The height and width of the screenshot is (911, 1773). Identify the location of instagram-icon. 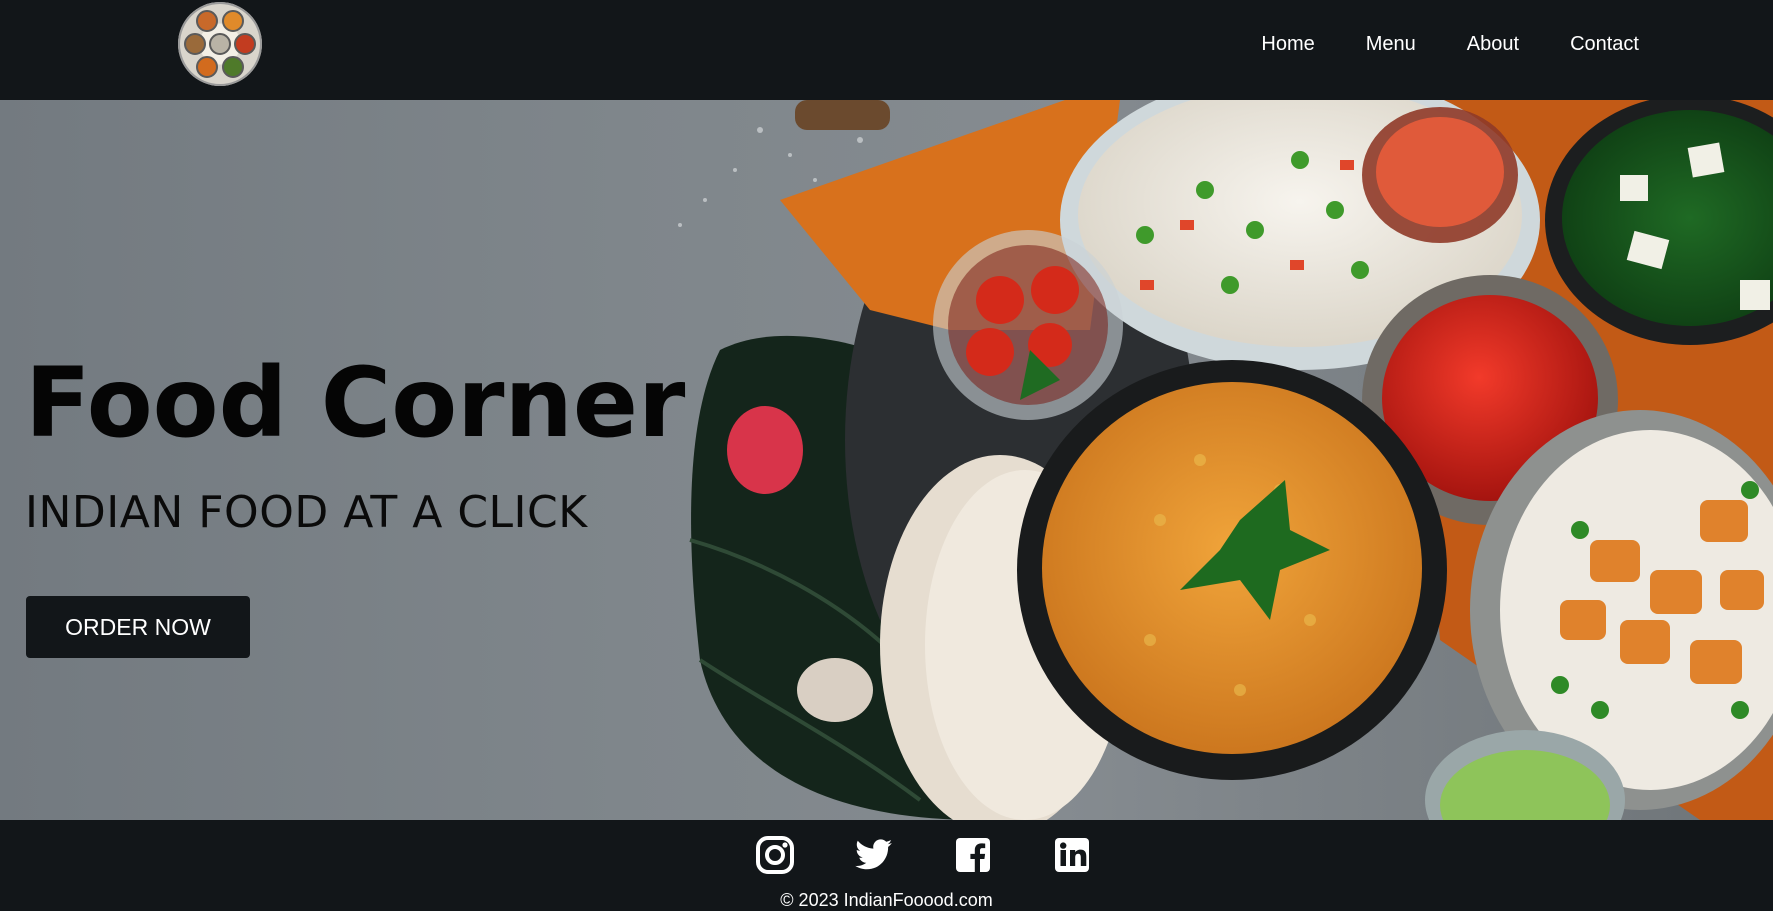
(804, 855).